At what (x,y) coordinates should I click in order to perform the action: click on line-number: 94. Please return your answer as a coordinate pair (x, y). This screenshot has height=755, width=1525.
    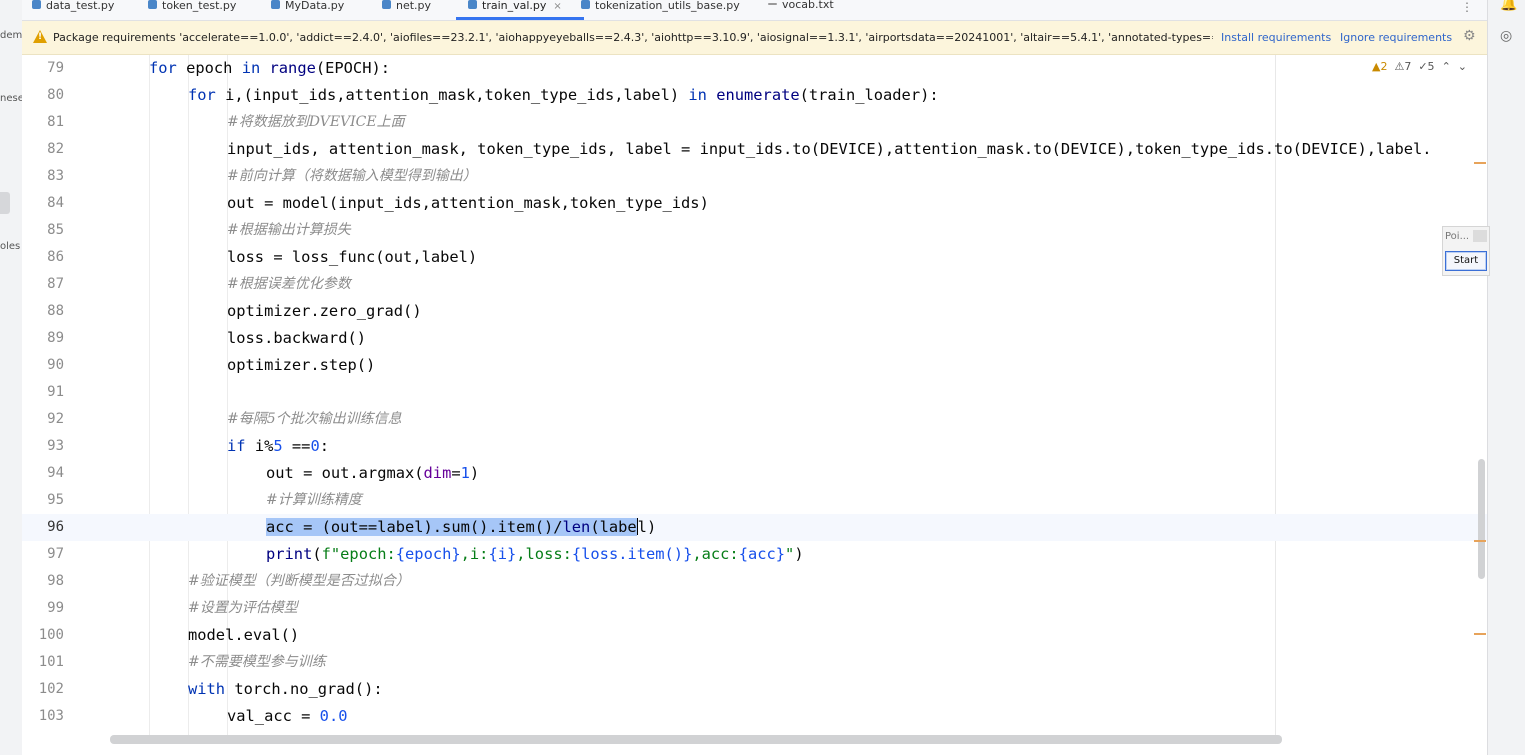
    Looking at the image, I should click on (55, 473).